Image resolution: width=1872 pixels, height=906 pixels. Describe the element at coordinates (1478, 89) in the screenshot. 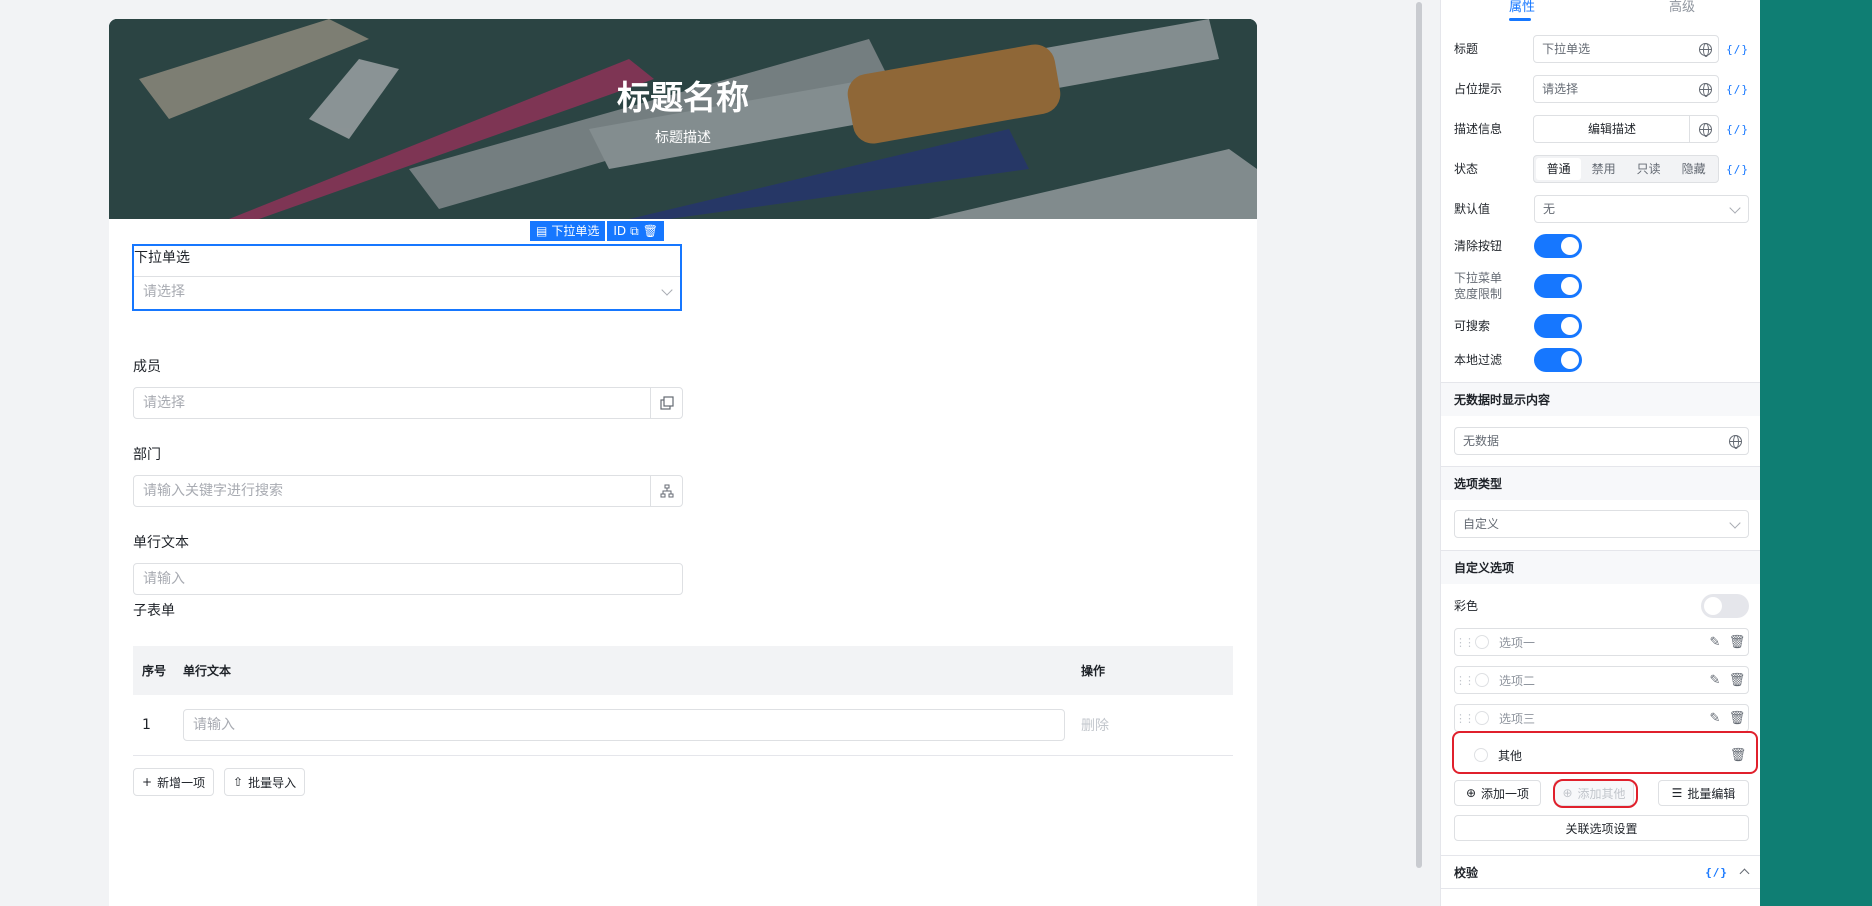

I see `prop-placeholder-label: 占位提示` at that location.